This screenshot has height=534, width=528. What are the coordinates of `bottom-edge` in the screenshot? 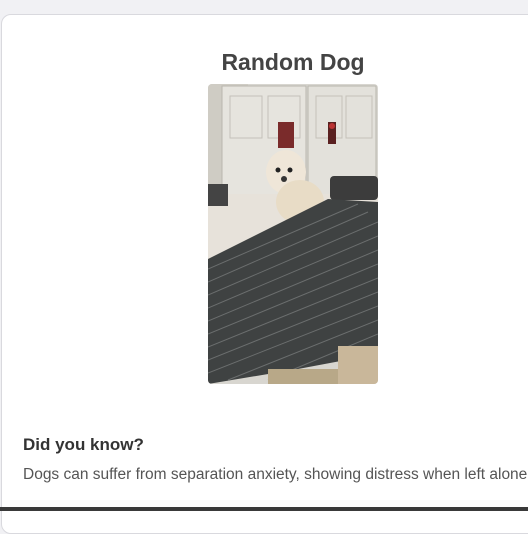 It's located at (264, 509).